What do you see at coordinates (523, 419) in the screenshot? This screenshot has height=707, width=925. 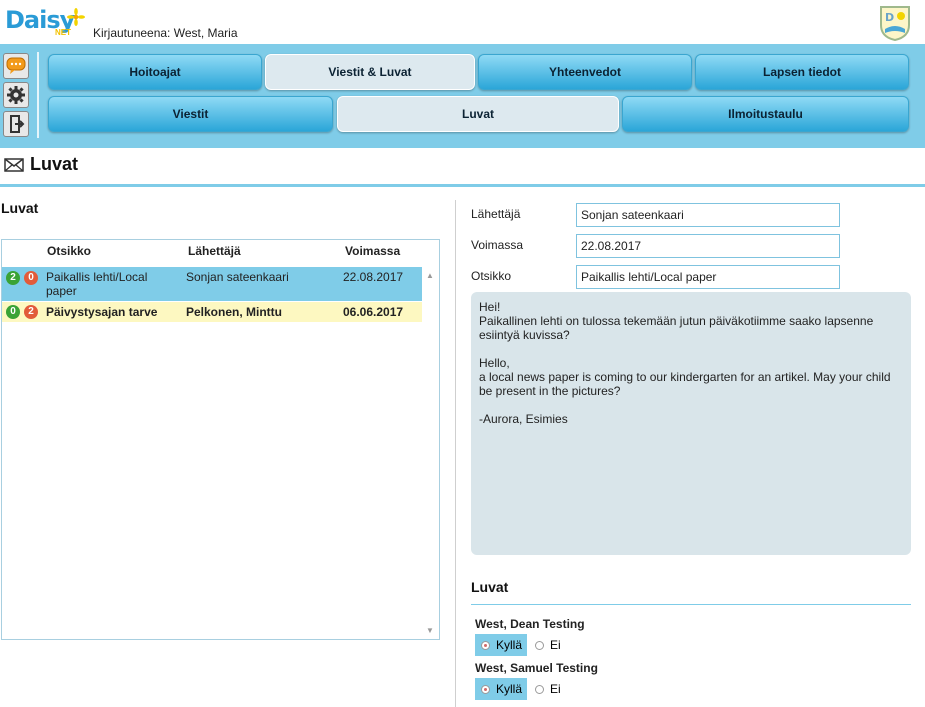 I see `message-line: -Aurora, Esimies` at bounding box center [523, 419].